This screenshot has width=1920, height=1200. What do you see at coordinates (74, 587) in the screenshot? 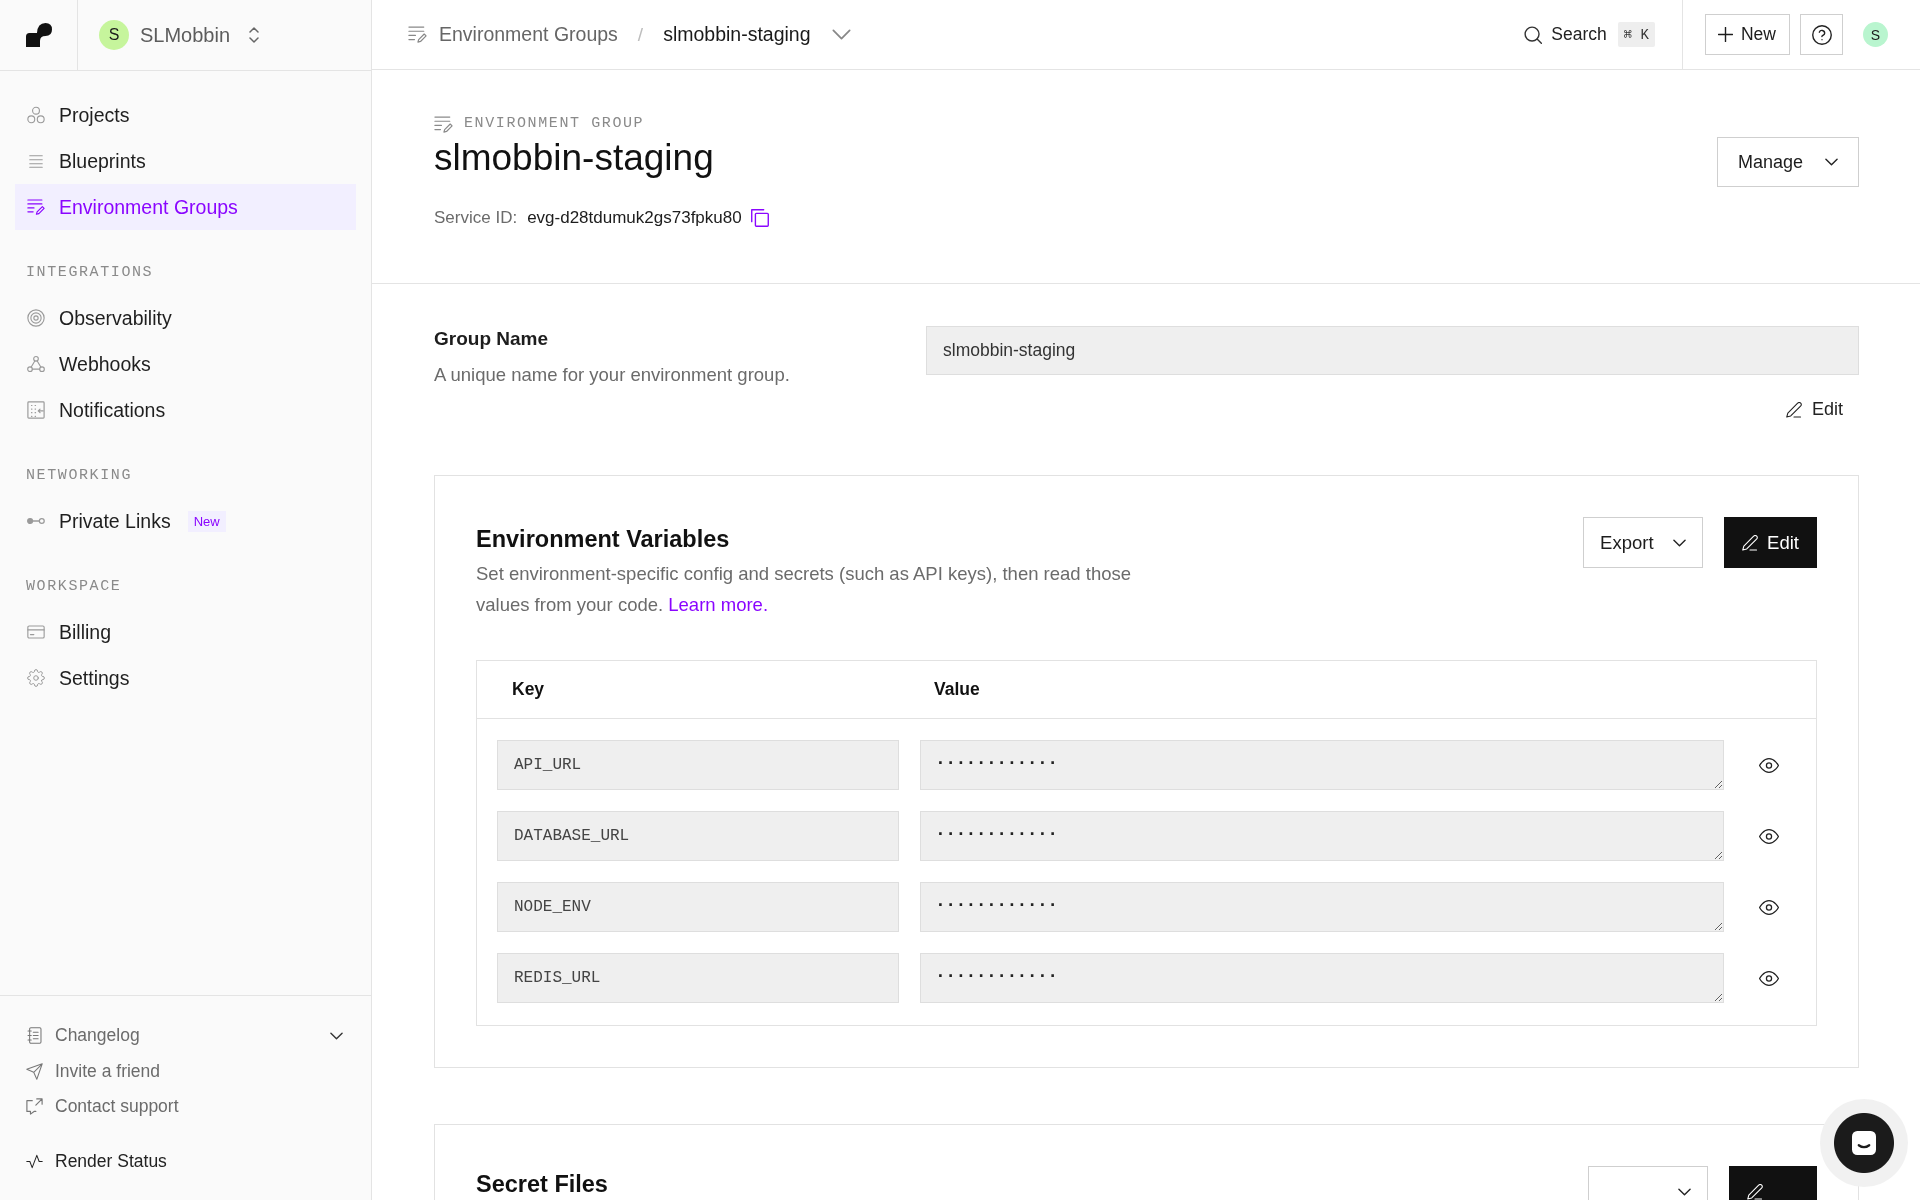
I see `section-heading: WORKSPACE` at bounding box center [74, 587].